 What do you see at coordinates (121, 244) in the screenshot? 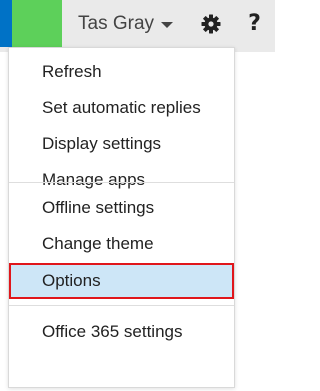
I see `menu-item-change-theme: Change theme` at bounding box center [121, 244].